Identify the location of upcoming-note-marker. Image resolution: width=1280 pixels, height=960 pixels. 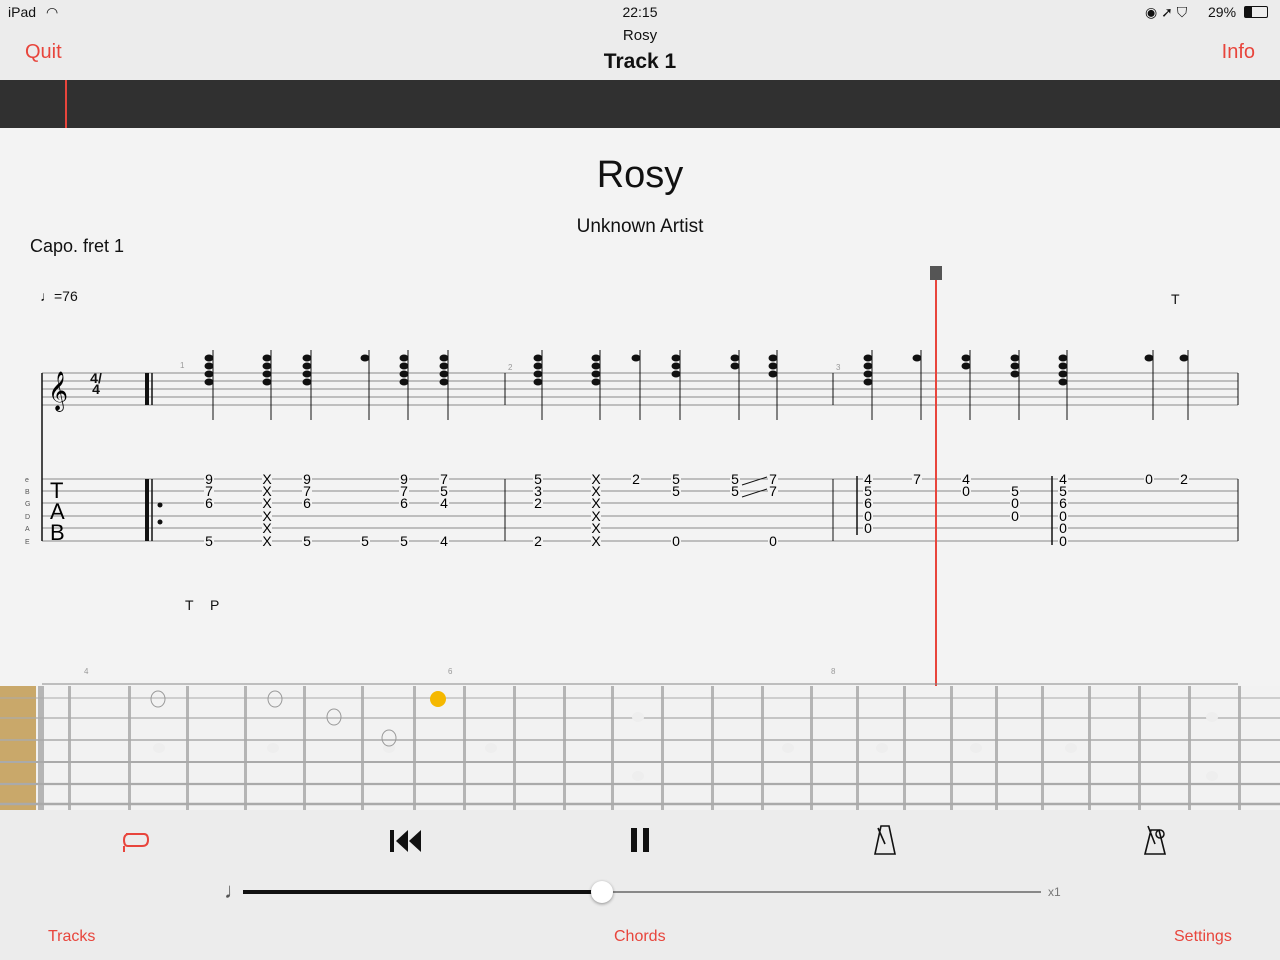
(158, 699).